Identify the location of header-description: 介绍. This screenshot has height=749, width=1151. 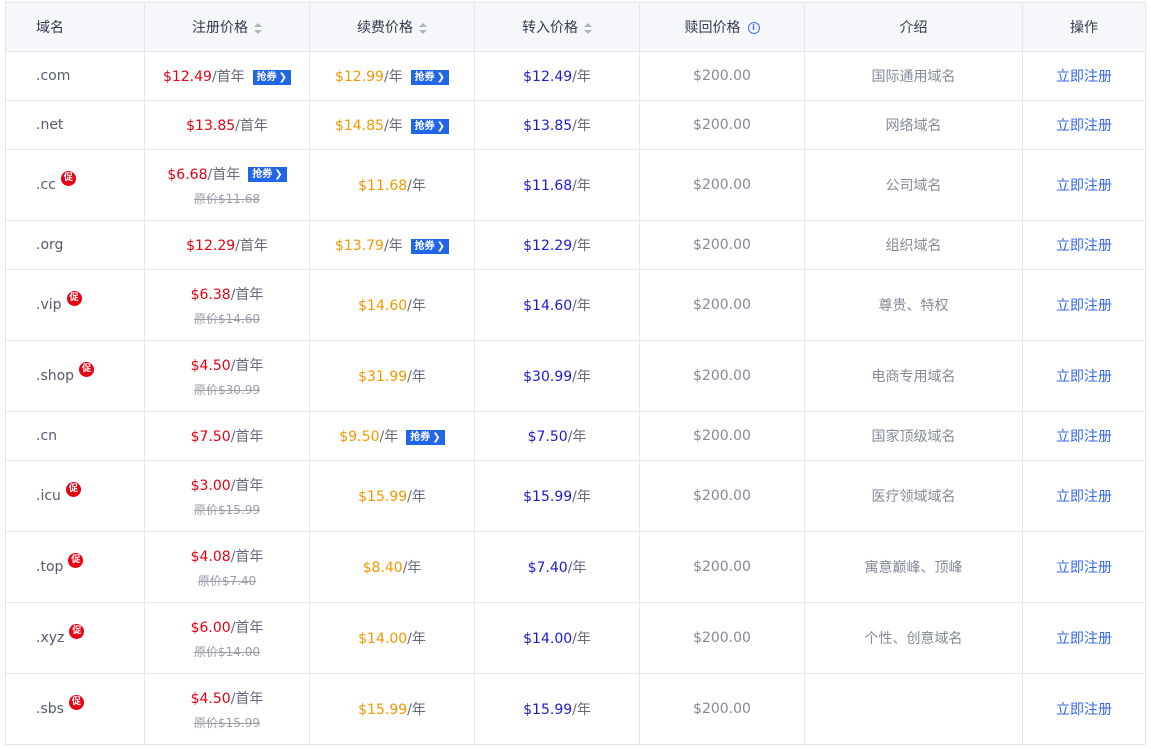
(913, 27).